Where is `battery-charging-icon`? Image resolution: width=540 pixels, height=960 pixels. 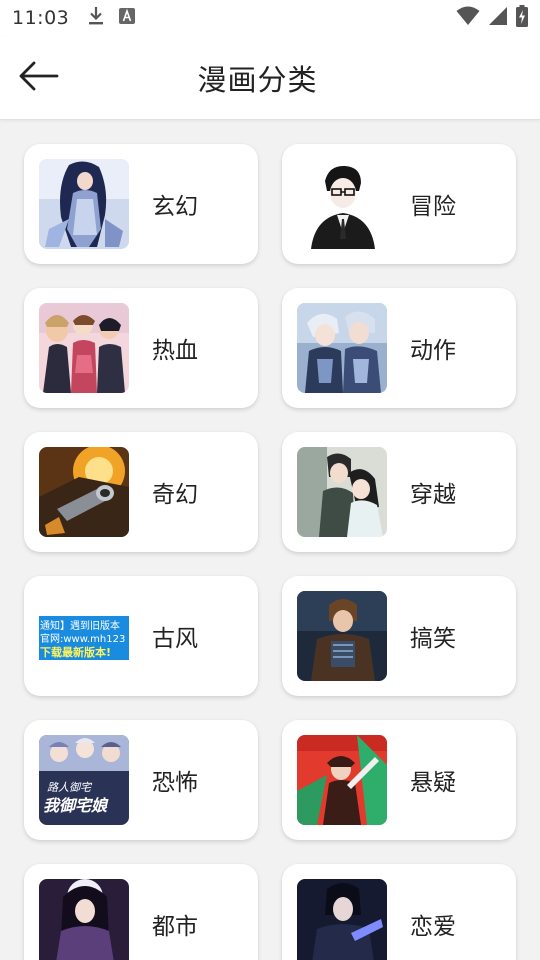 battery-charging-icon is located at coordinates (522, 18).